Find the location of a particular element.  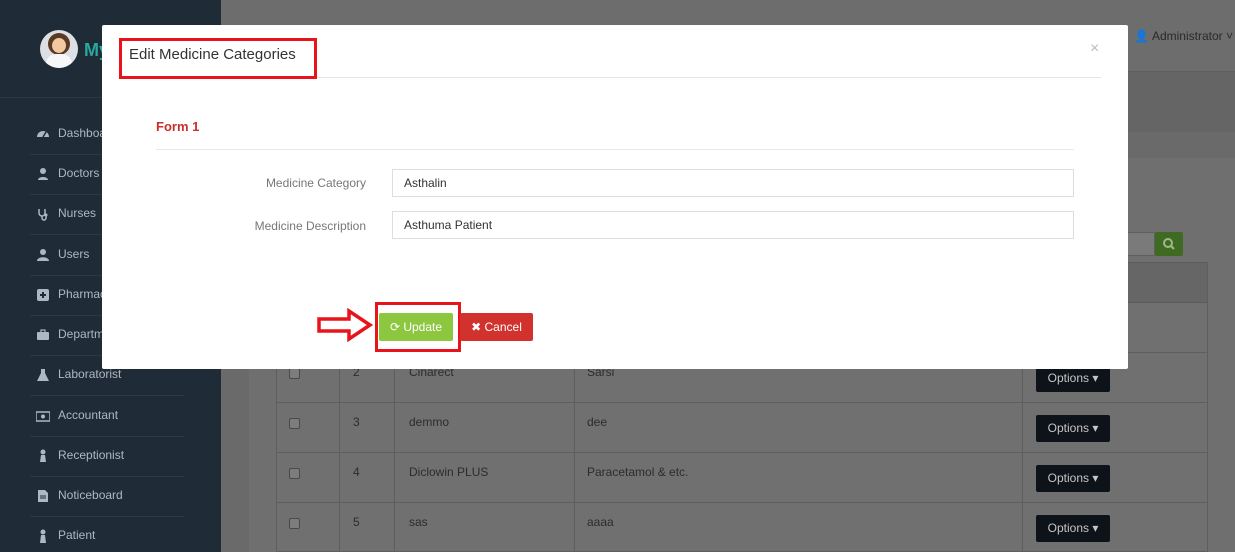

form-divider is located at coordinates (615, 149).